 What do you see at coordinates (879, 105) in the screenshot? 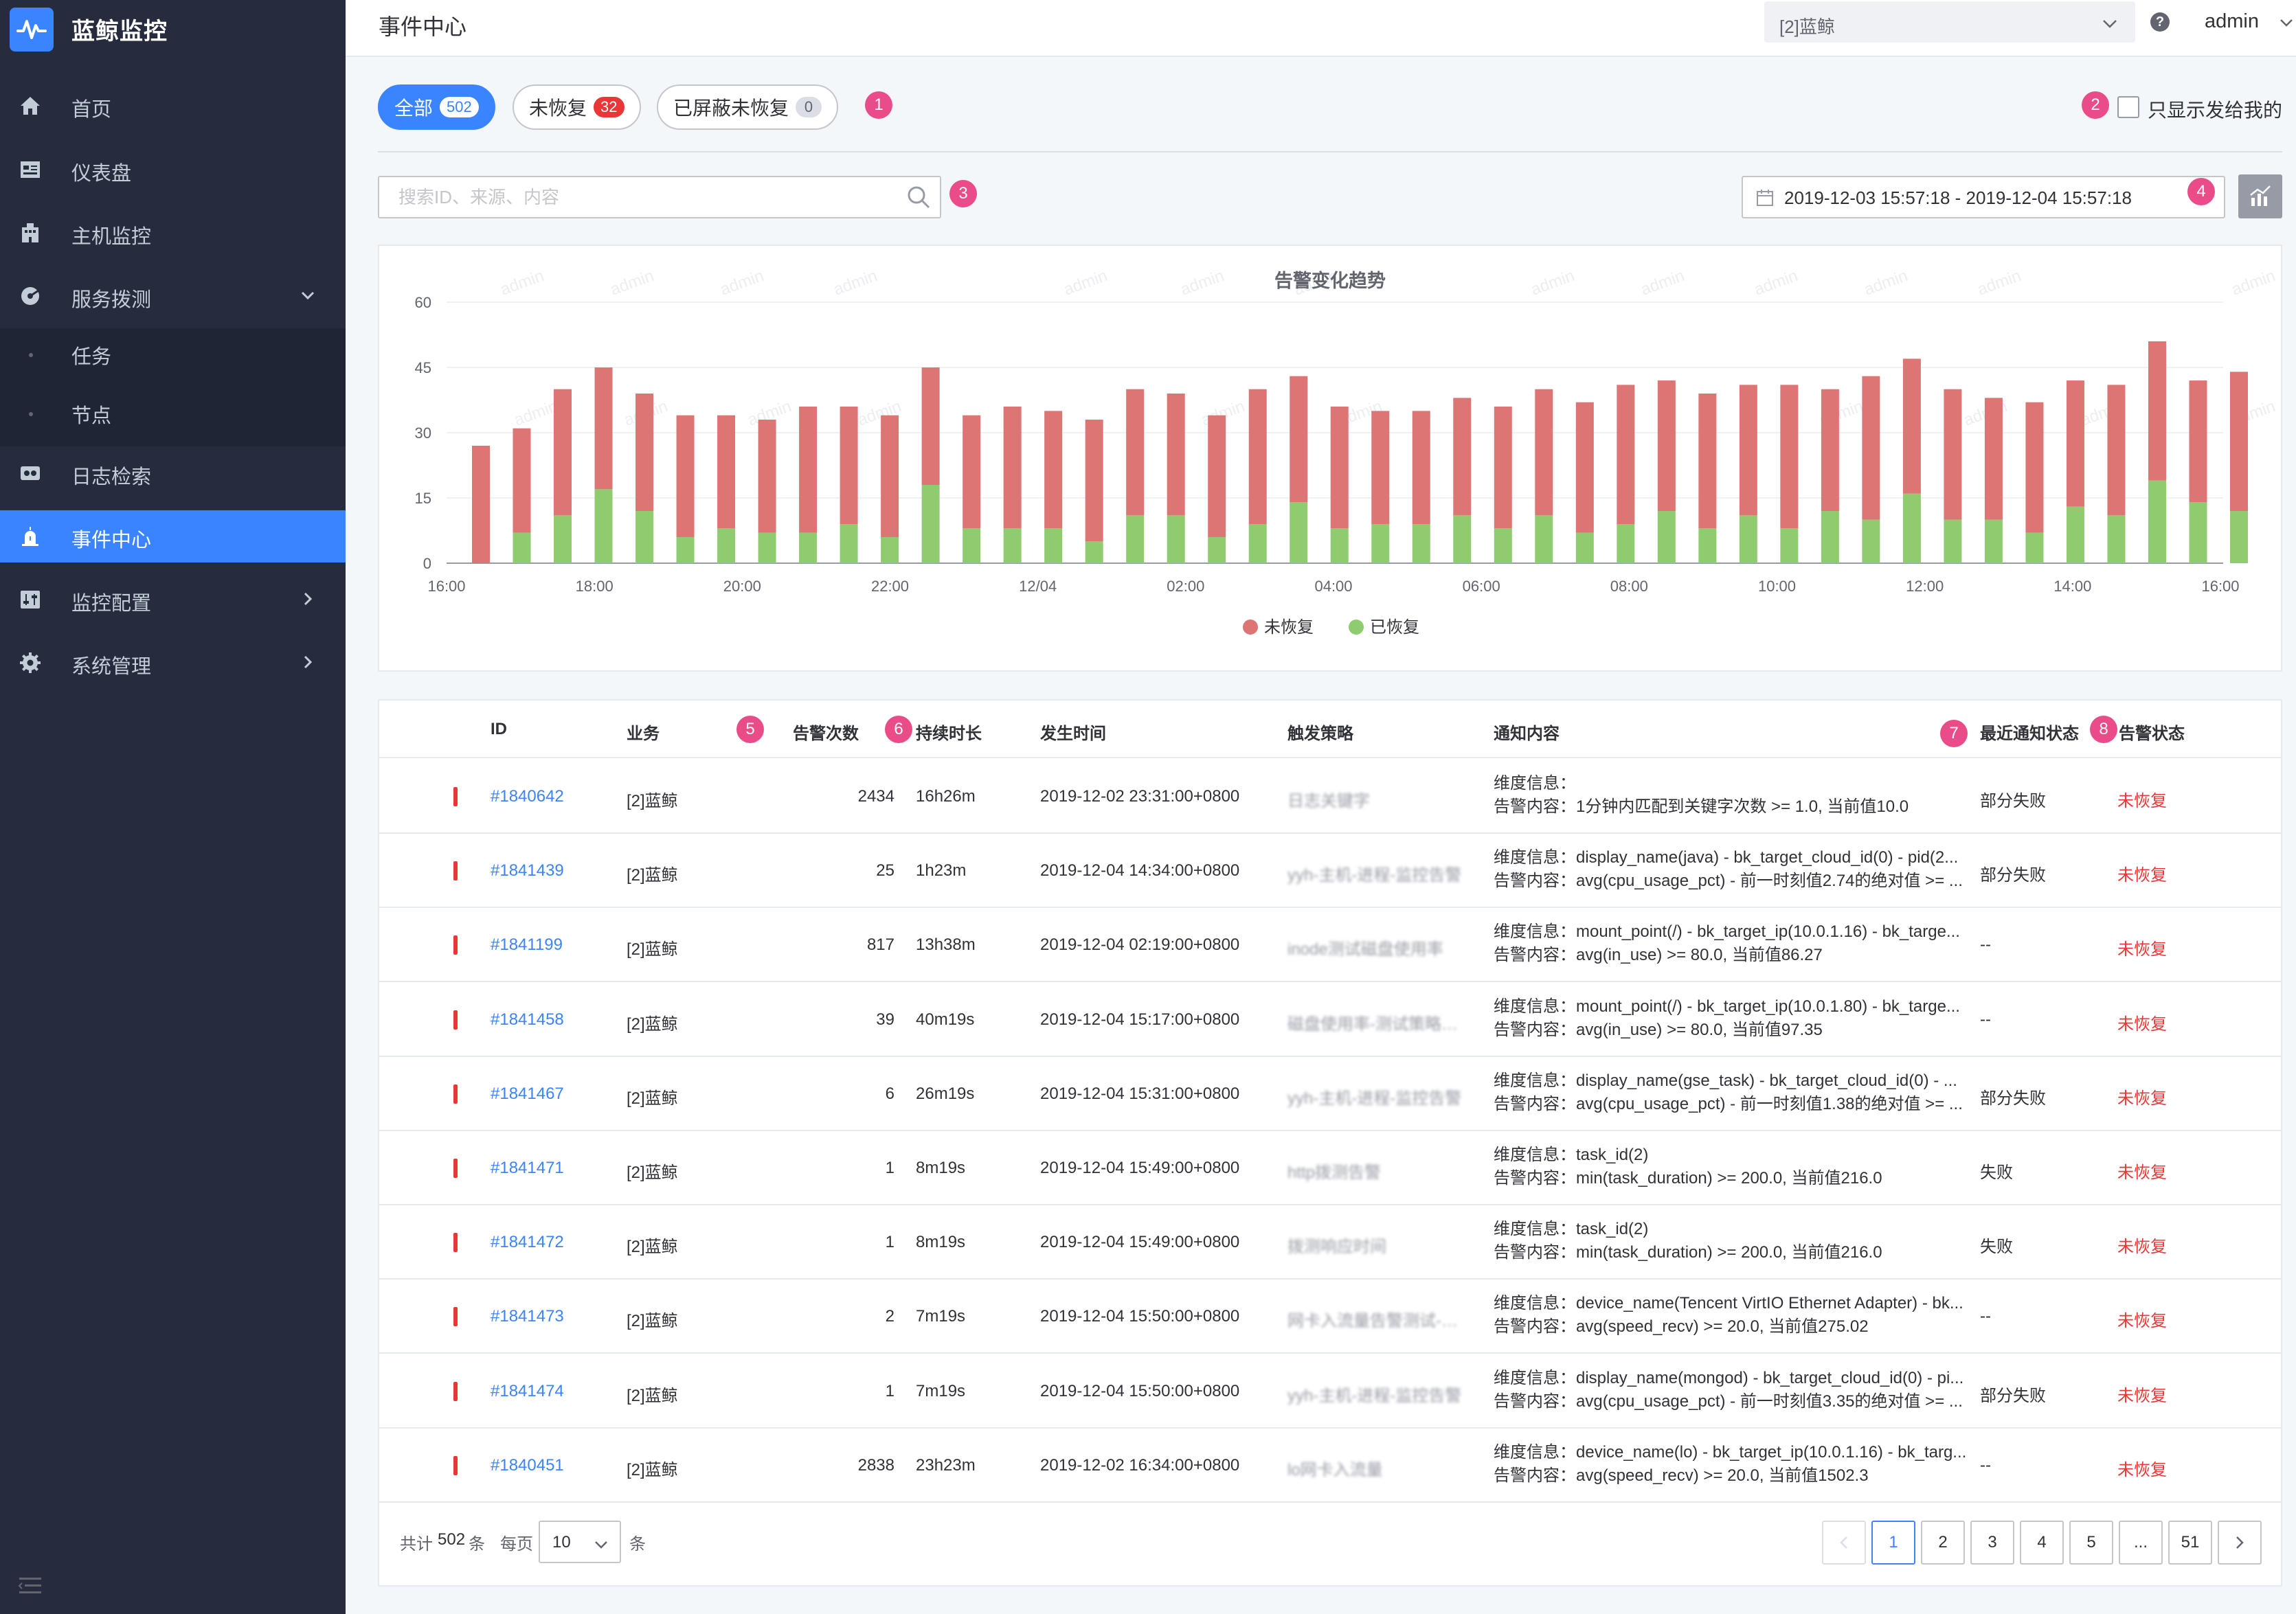
I see `step-marker: 1` at bounding box center [879, 105].